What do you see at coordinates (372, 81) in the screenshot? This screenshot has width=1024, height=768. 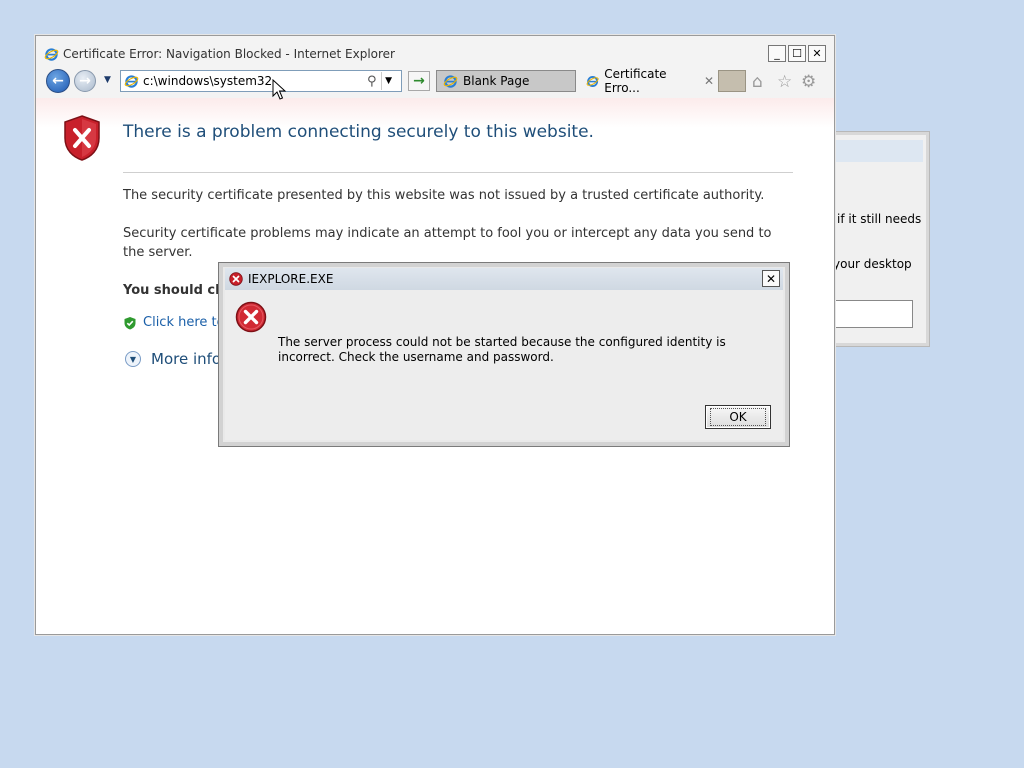 I see `search-icon: ⚲` at bounding box center [372, 81].